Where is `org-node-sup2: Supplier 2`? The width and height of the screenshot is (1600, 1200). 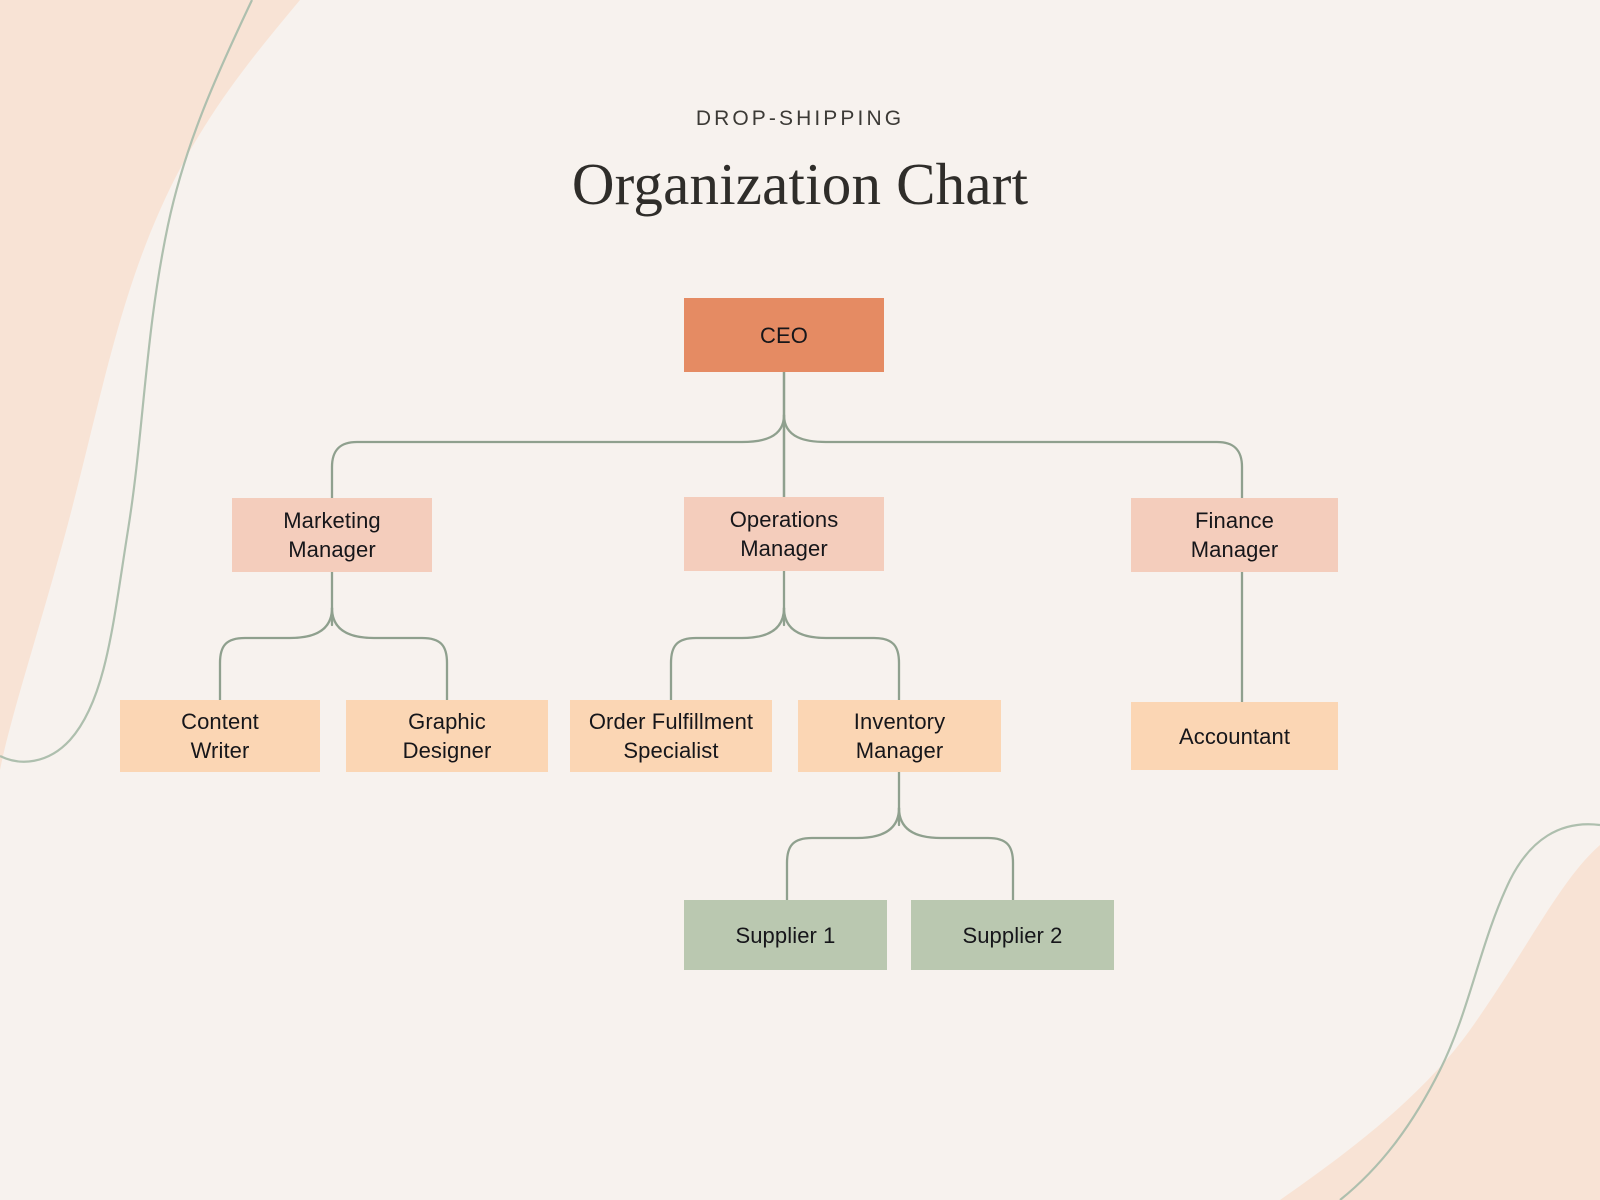
org-node-sup2: Supplier 2 is located at coordinates (1012, 935).